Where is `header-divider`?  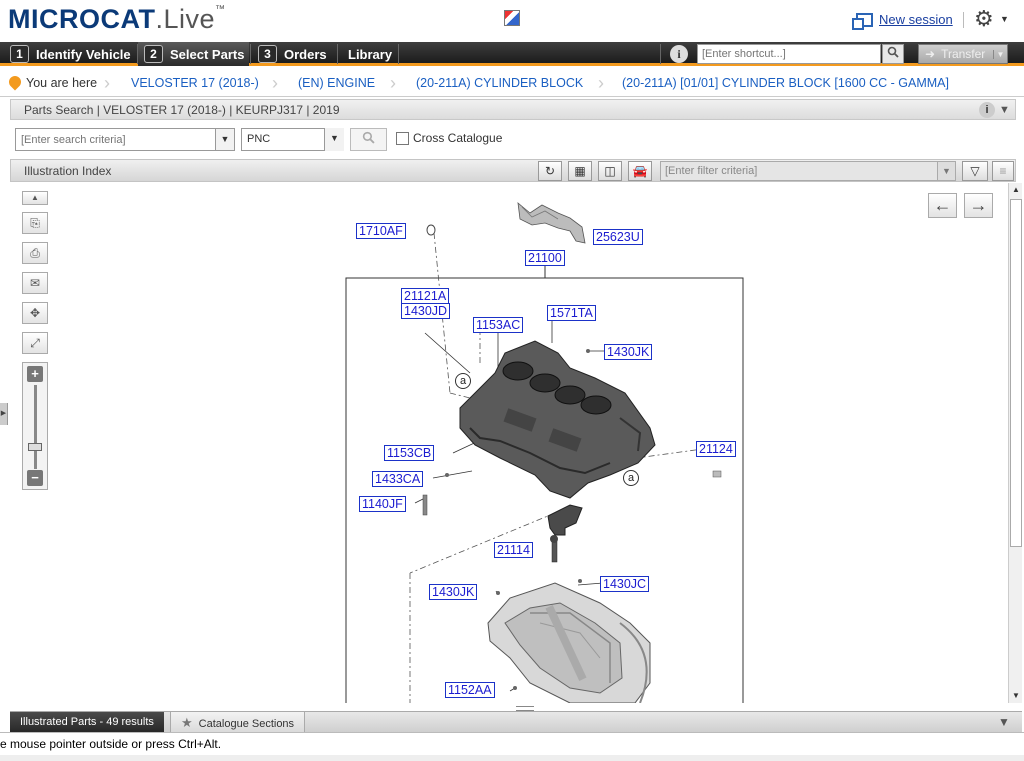 header-divider is located at coordinates (963, 20).